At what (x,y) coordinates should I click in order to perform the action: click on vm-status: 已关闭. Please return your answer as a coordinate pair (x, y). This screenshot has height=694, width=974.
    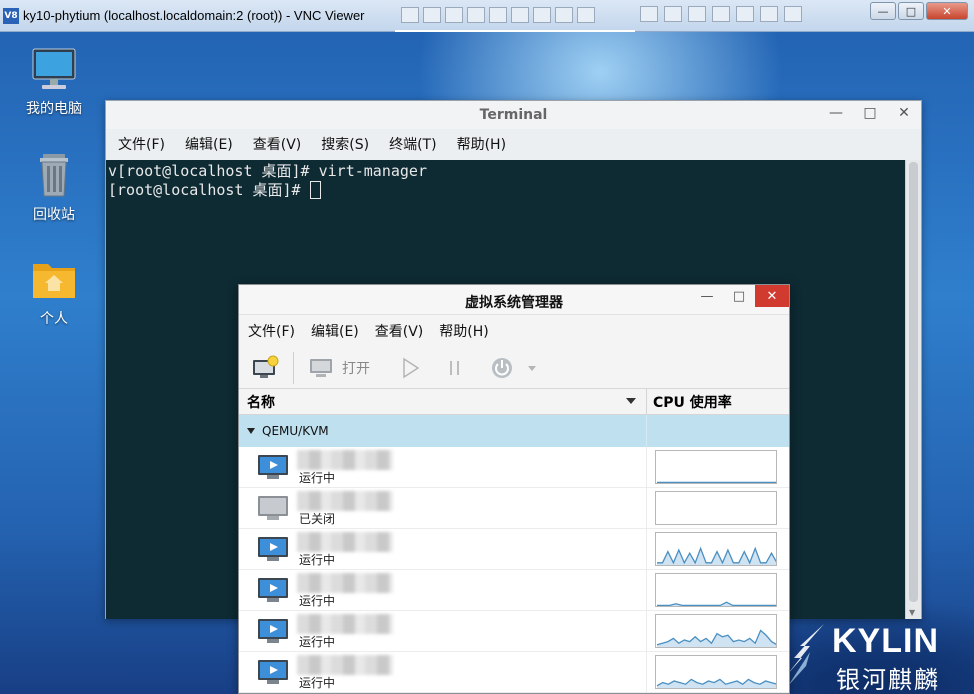
    Looking at the image, I should click on (317, 519).